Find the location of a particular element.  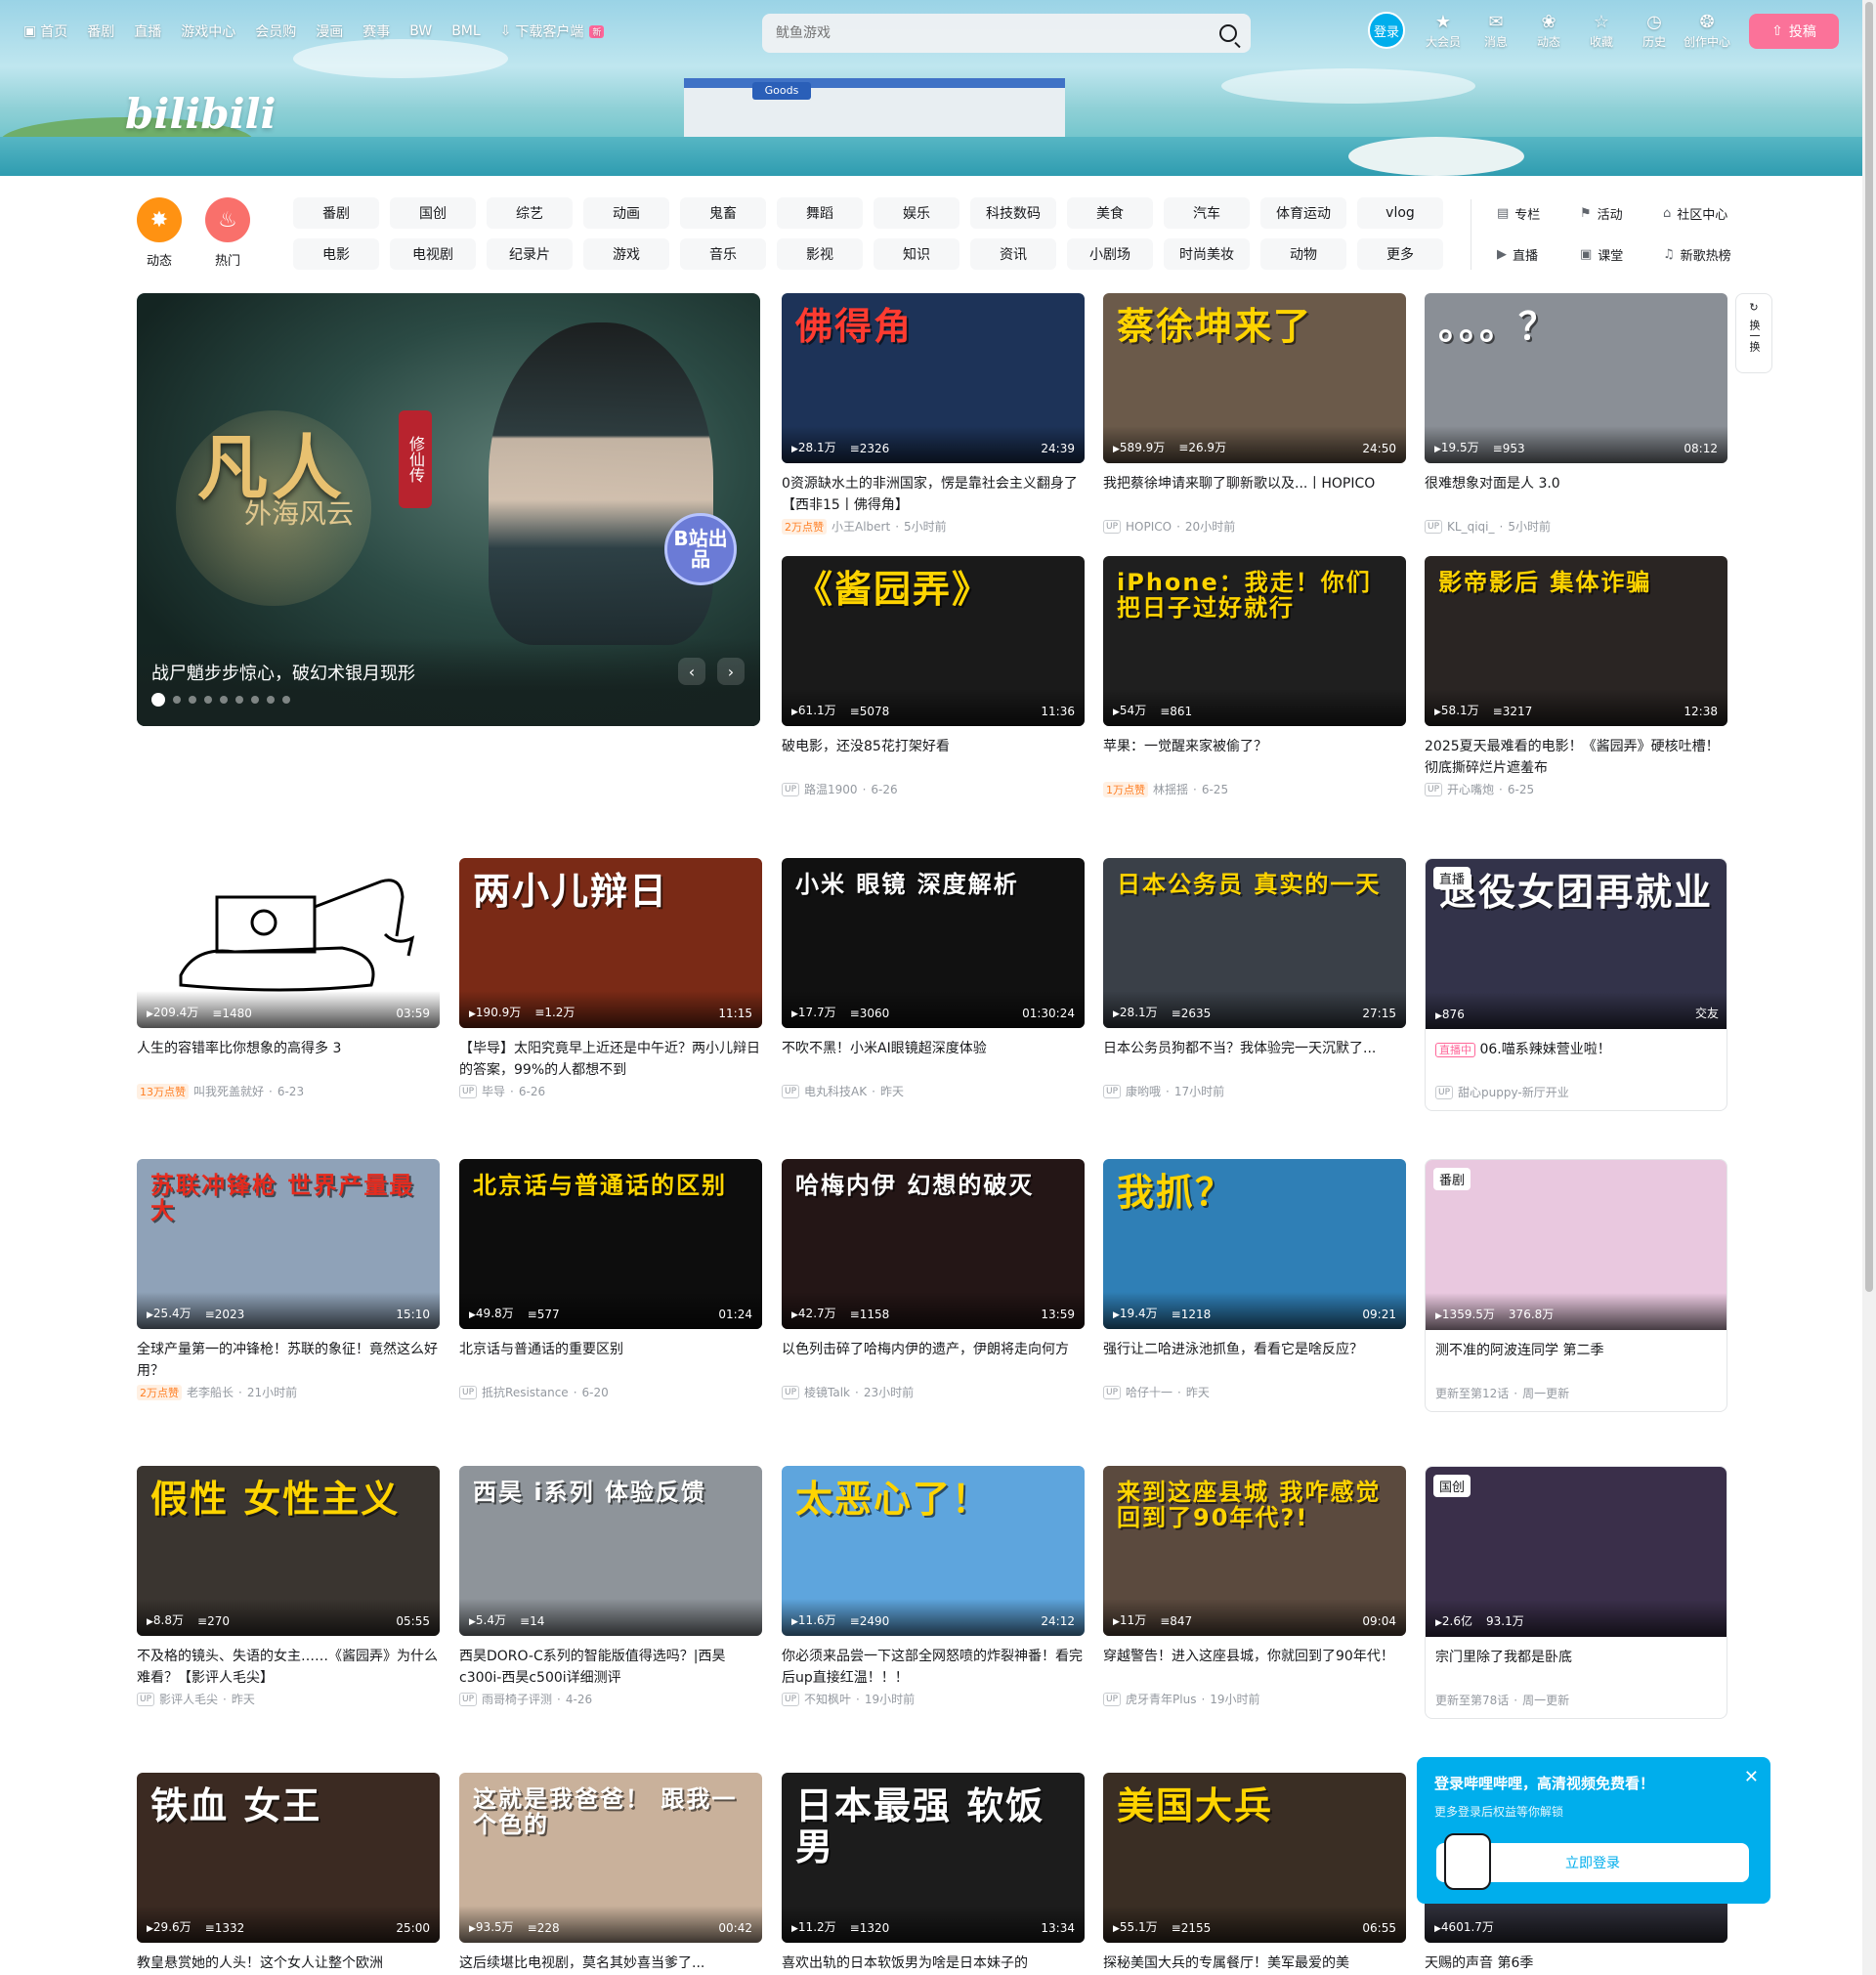

video-thumbnail: 《酱园弄》 61.1万 5078 11:36 is located at coordinates (933, 641).